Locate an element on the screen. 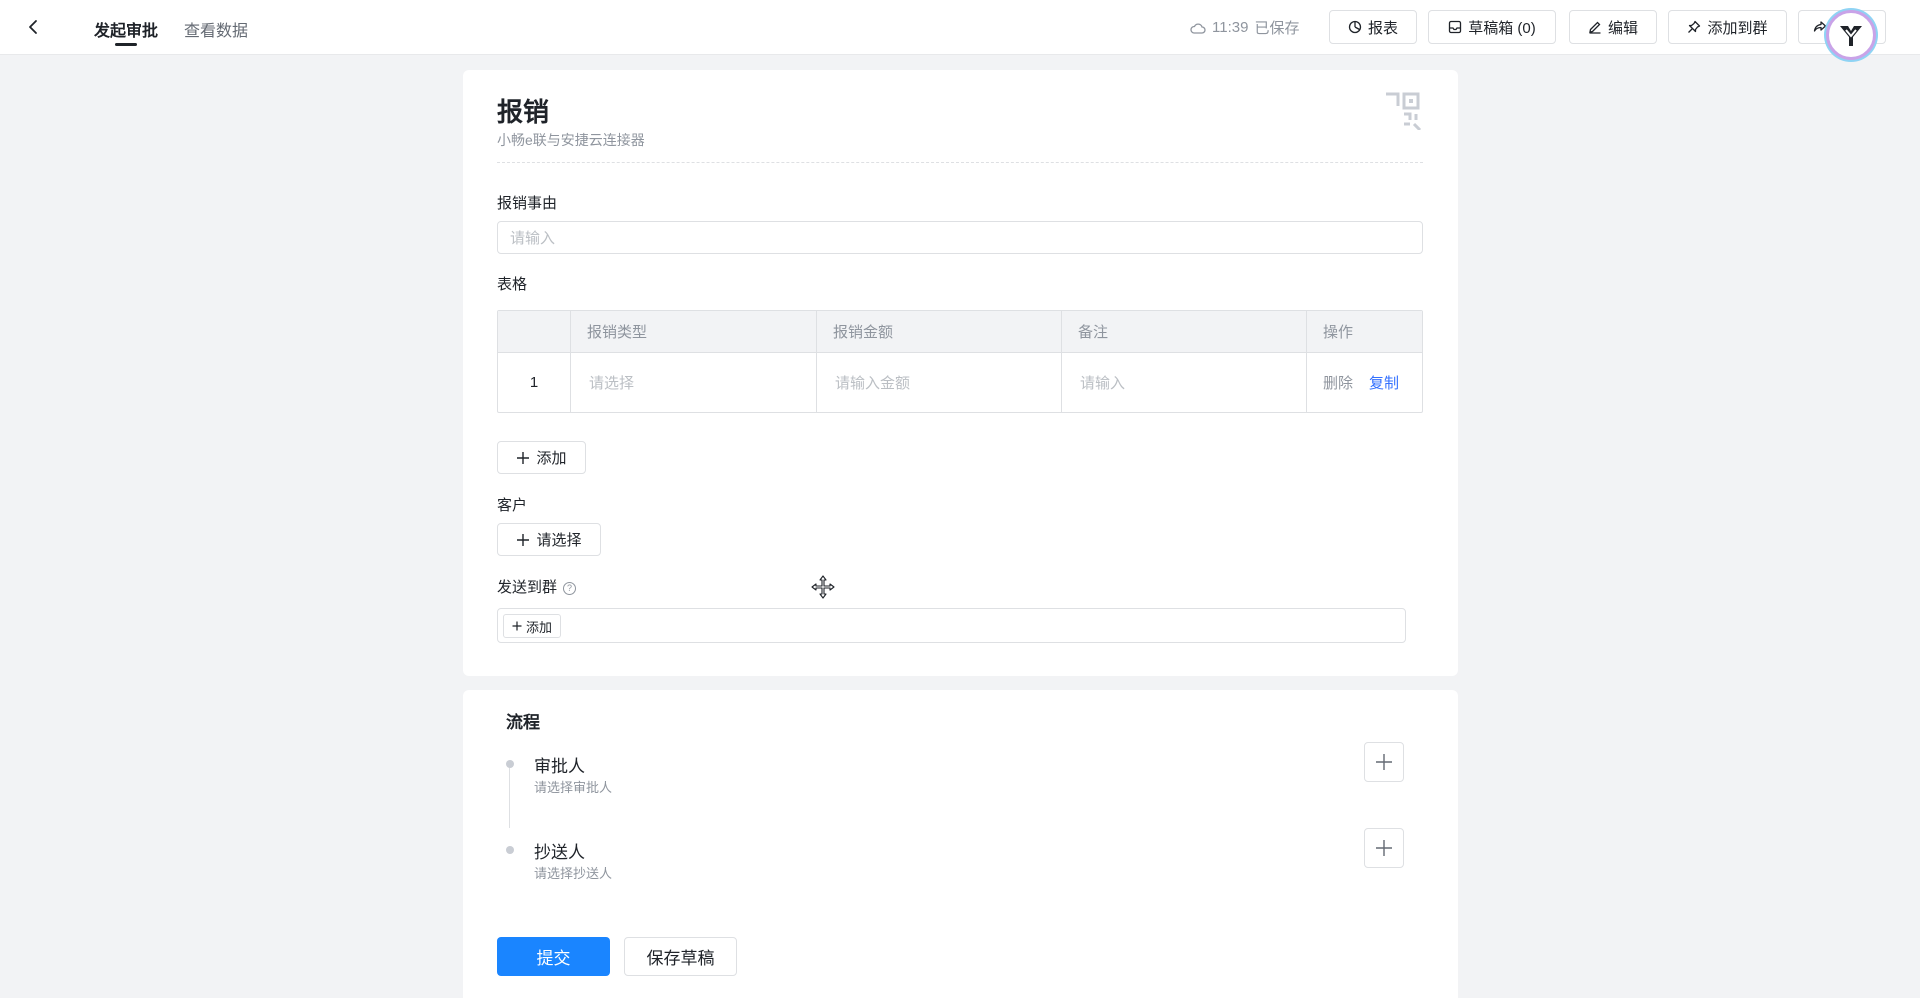 The width and height of the screenshot is (1920, 998). row-index-text: 1 is located at coordinates (534, 382).